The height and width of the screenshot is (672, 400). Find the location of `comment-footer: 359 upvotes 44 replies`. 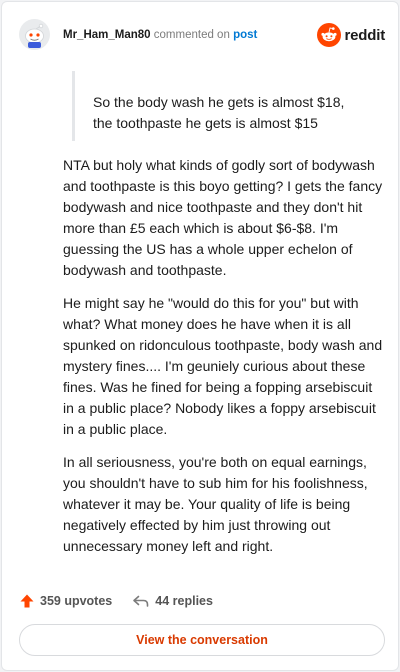

comment-footer: 359 upvotes 44 replies is located at coordinates (202, 601).